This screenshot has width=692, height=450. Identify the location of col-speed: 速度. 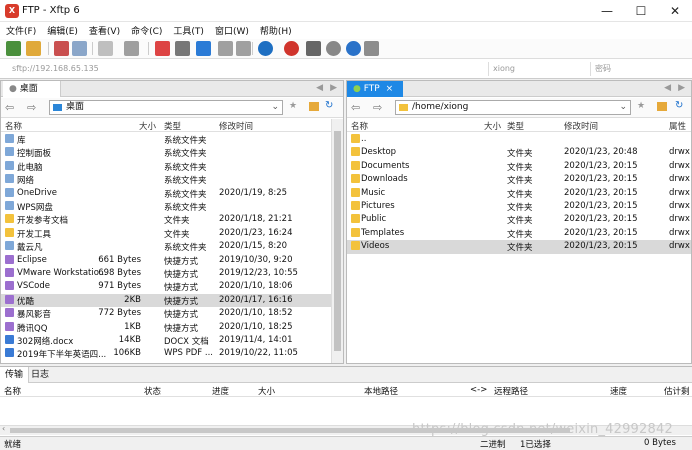
(618, 391).